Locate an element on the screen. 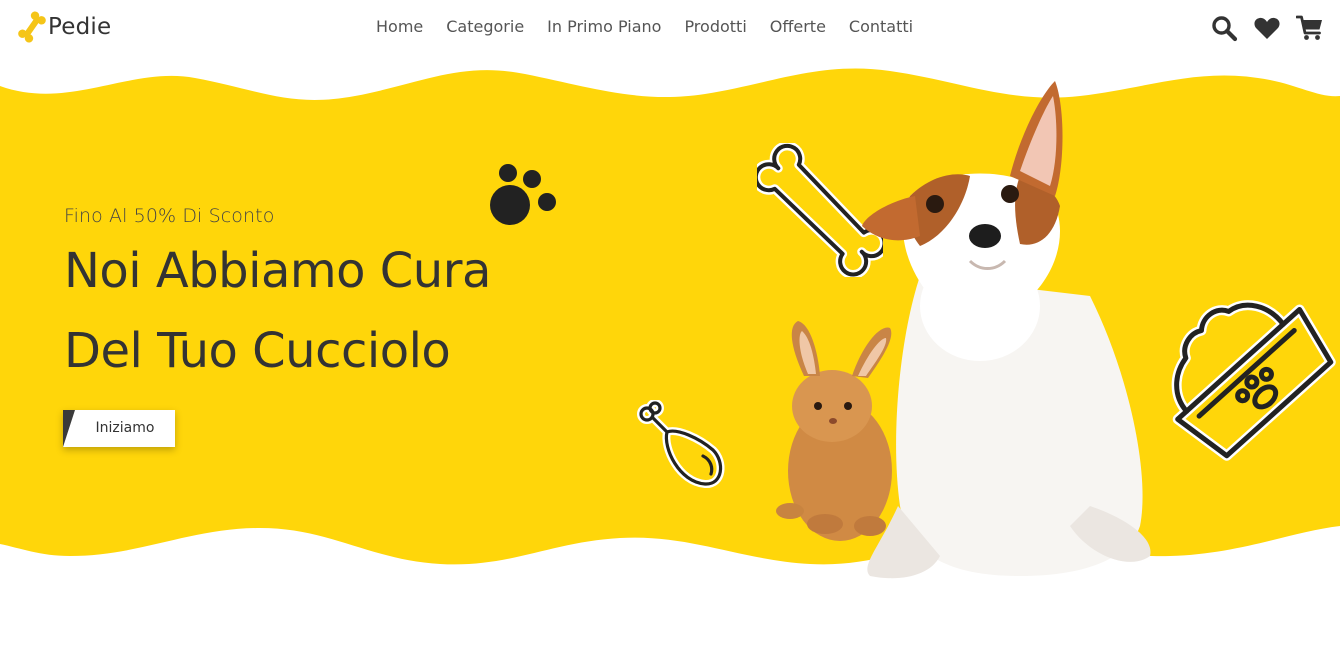  header-actions is located at coordinates (1259, 28).